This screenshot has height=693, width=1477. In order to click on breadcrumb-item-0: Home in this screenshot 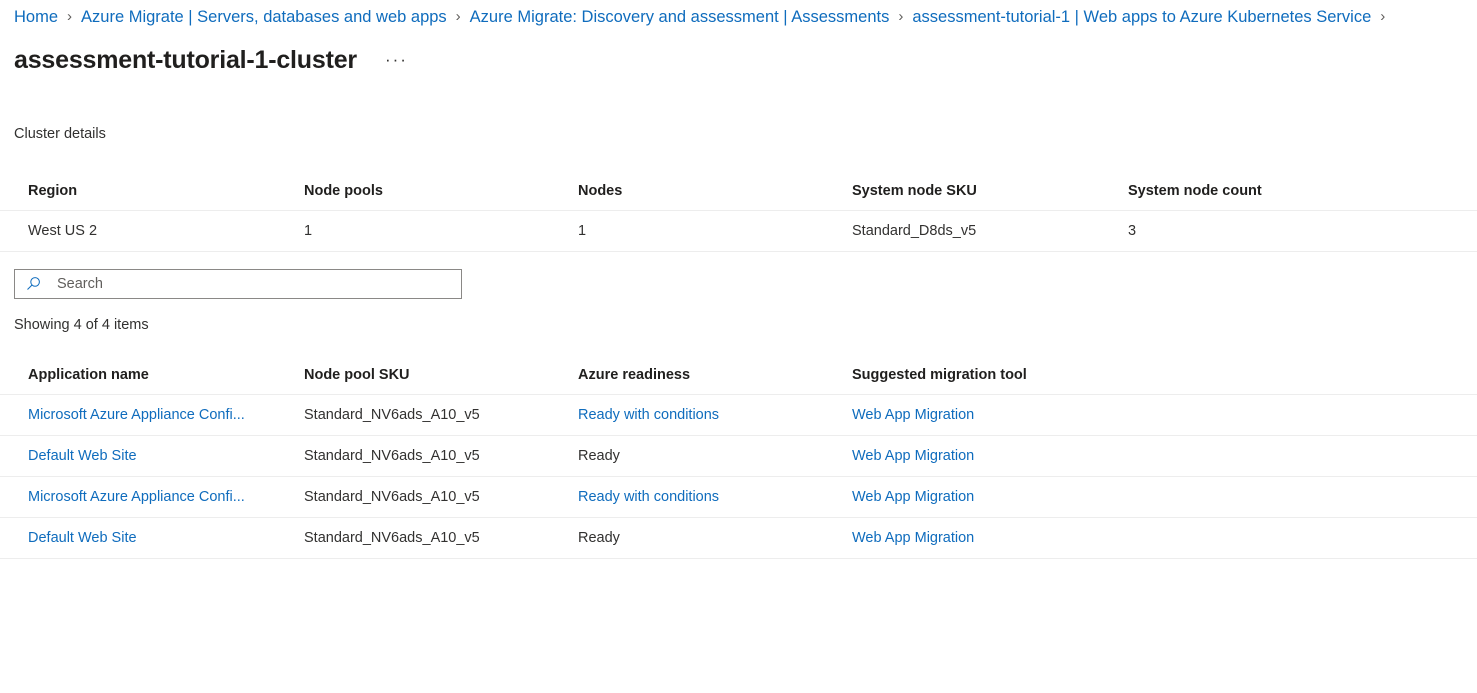, I will do `click(36, 17)`.